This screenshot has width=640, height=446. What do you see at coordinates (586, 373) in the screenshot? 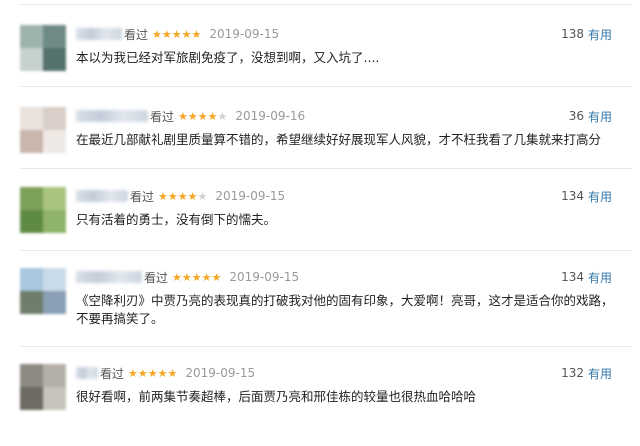
I see `vote-area: 132 有用` at bounding box center [586, 373].